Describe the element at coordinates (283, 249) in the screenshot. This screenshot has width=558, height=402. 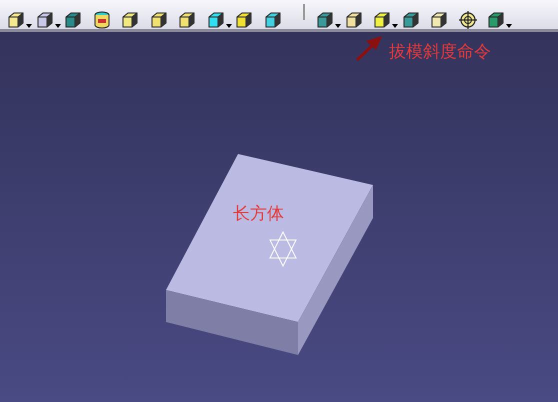
I see `axis-star-icon` at that location.